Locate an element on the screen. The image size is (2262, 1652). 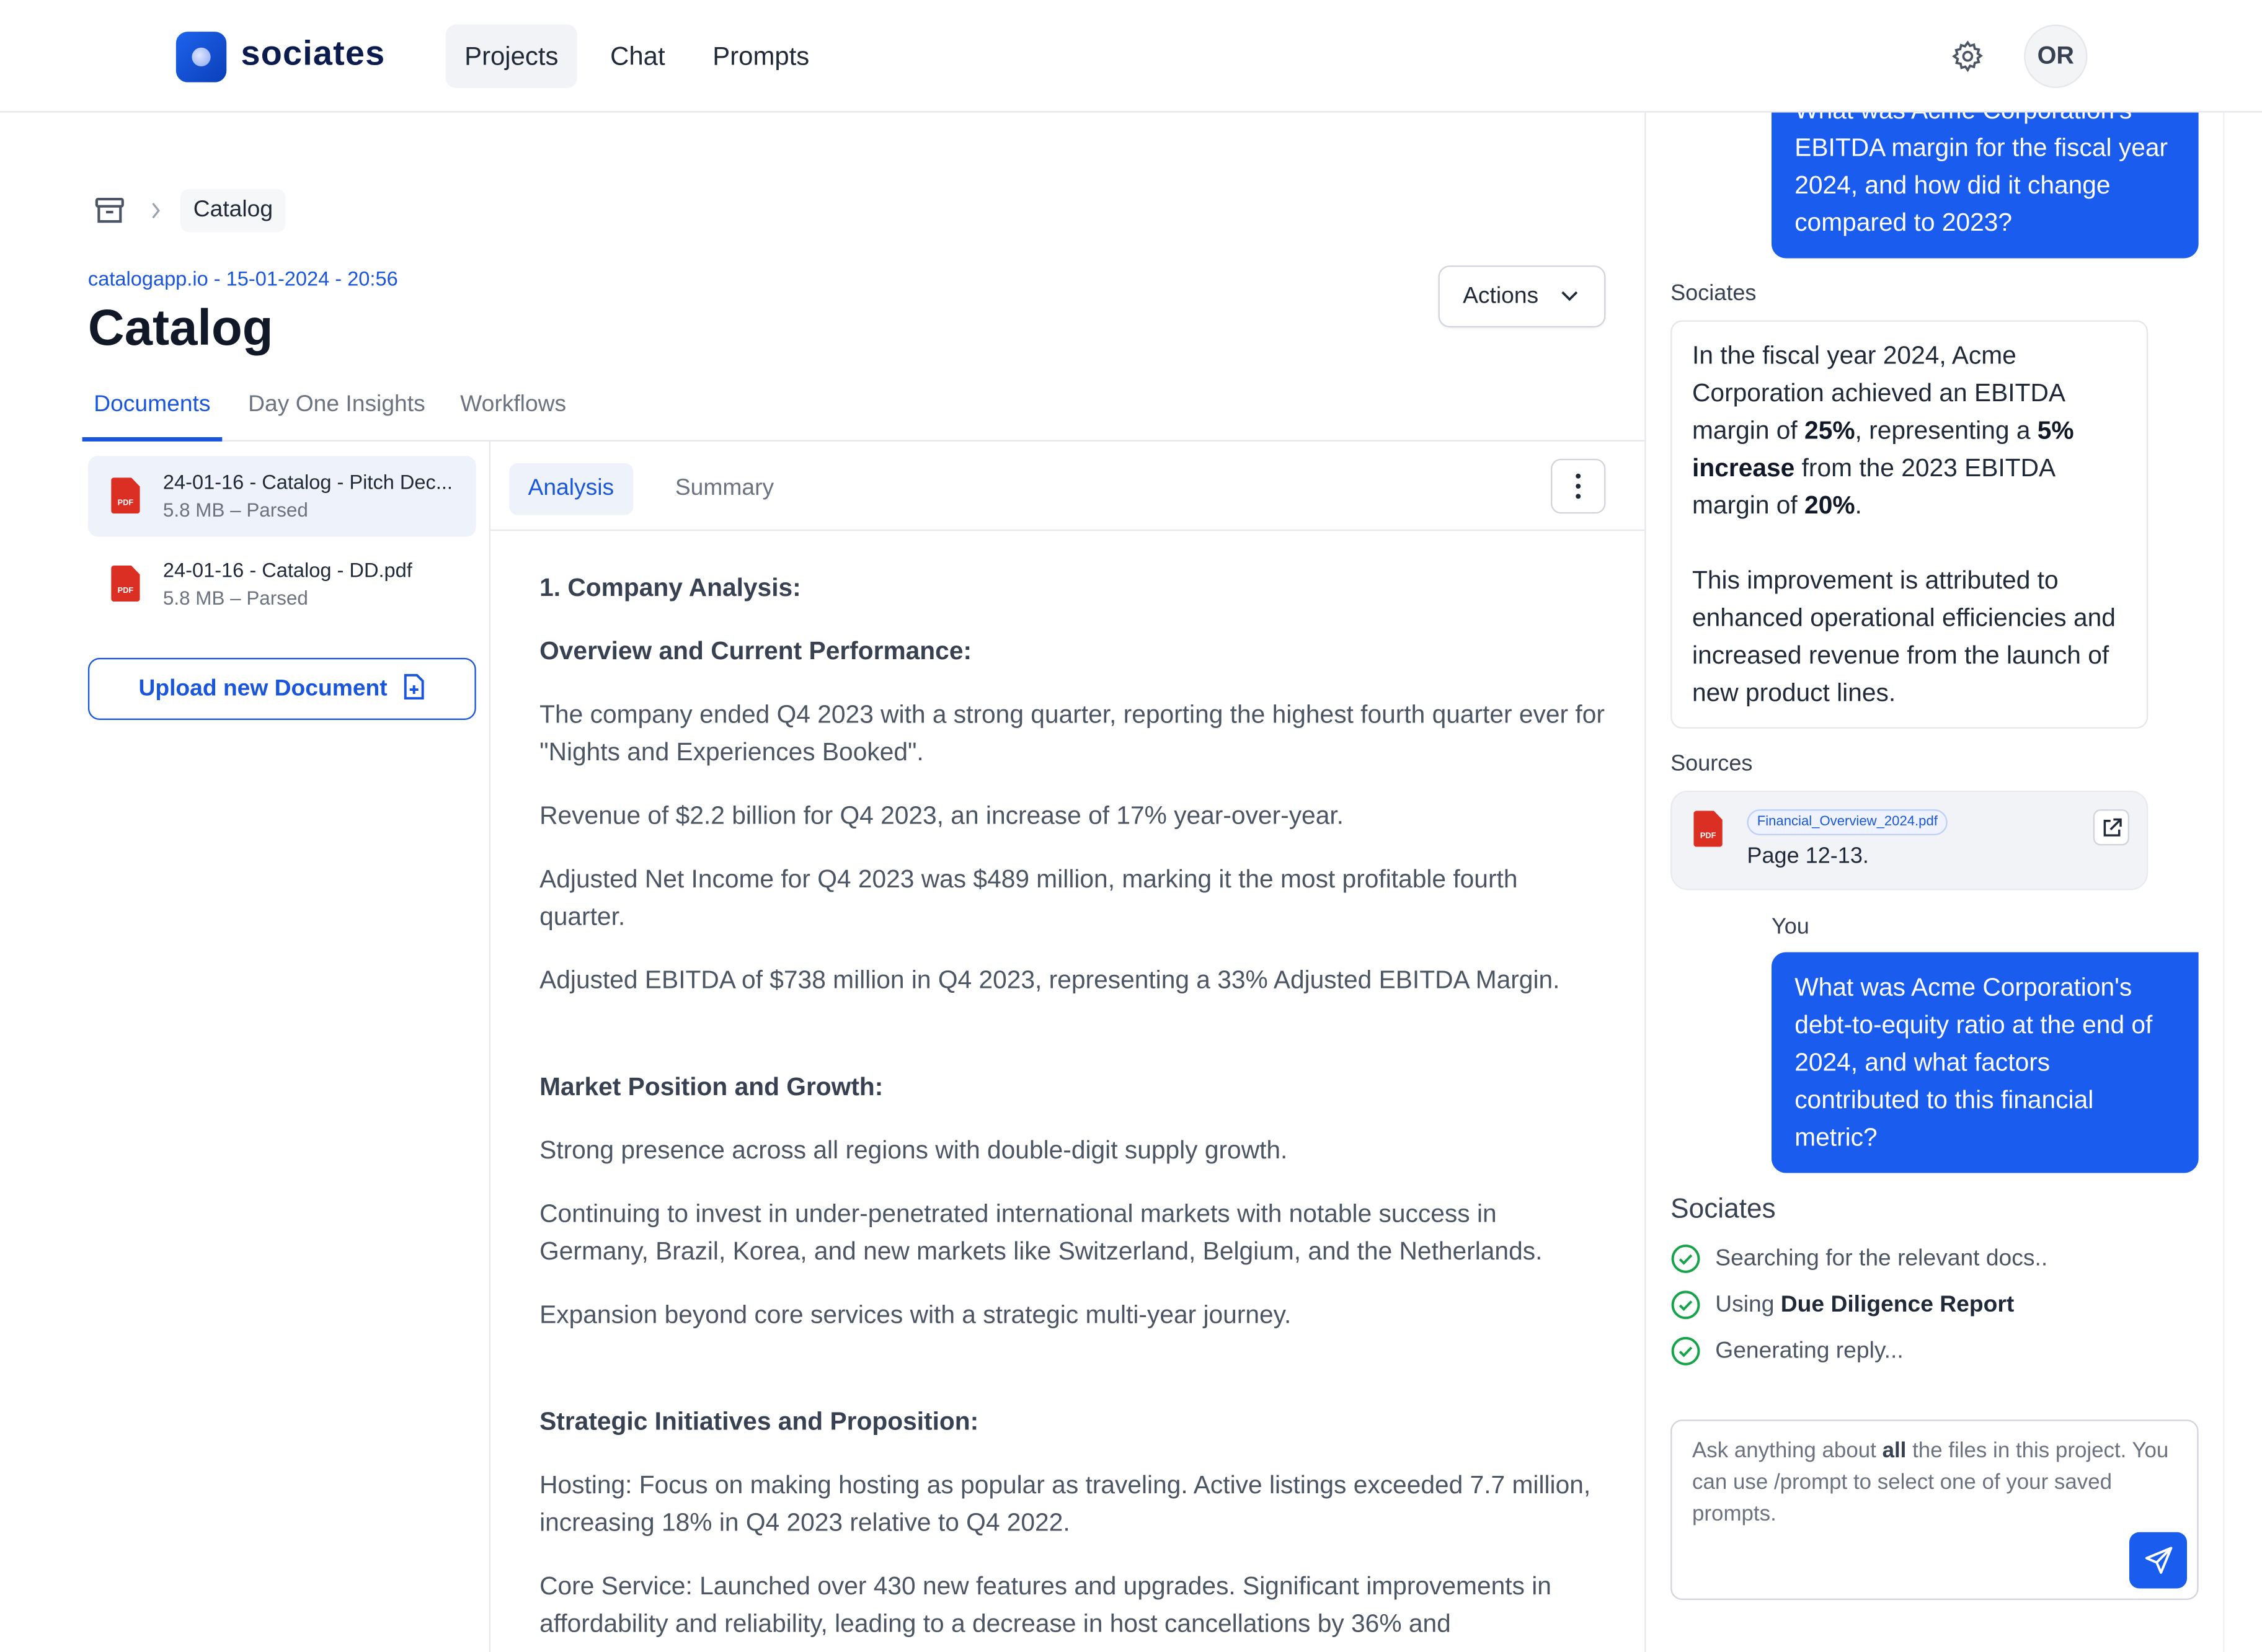
progress-step: Using Due Diligence Report is located at coordinates (1842, 1305).